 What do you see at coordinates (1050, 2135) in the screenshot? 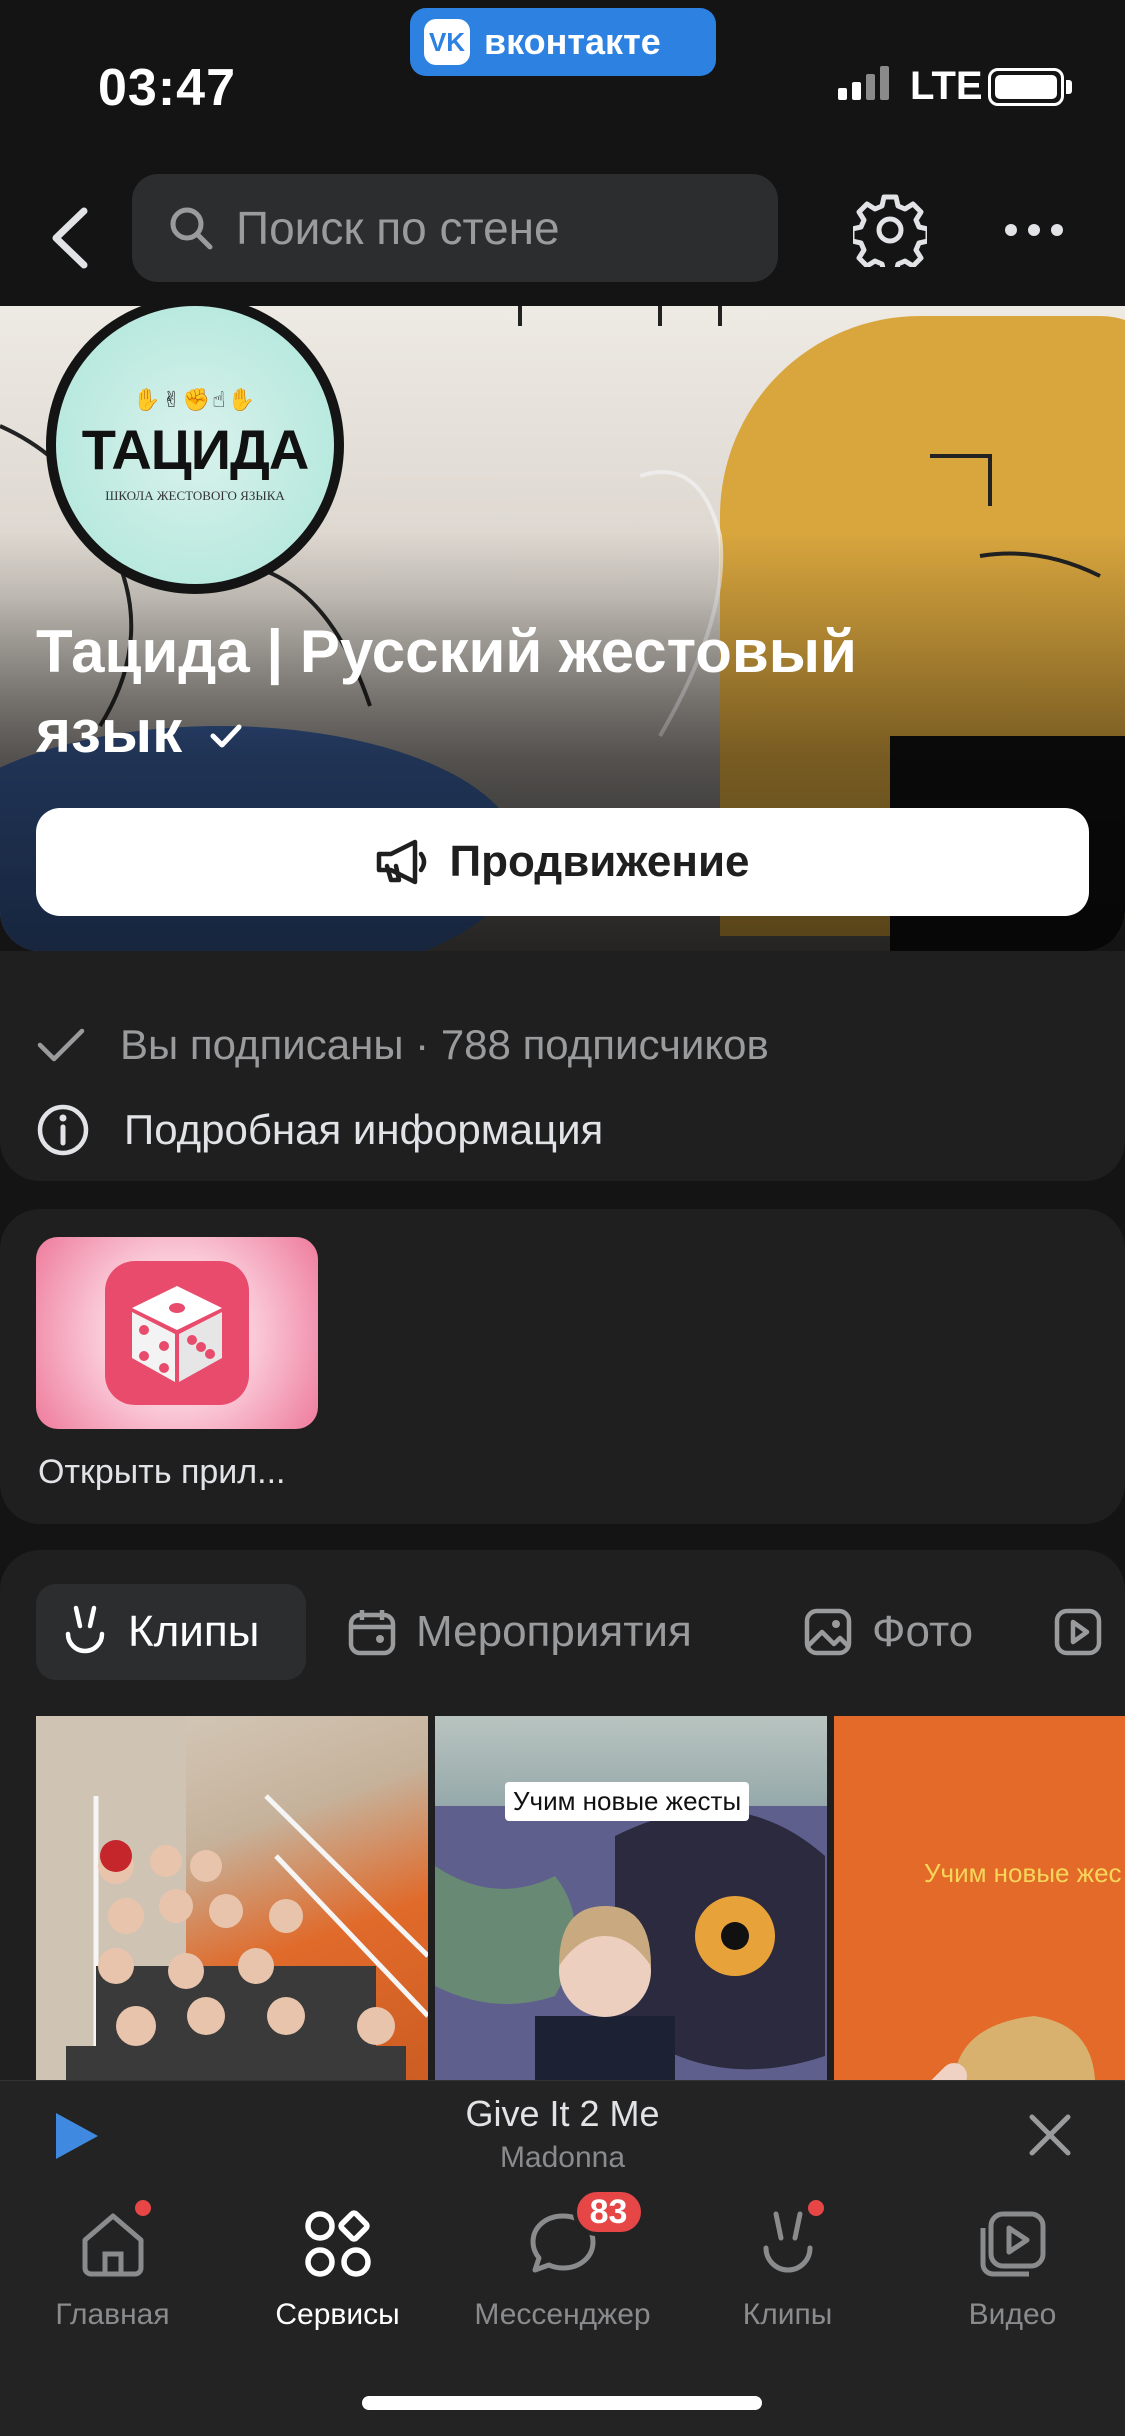
I see `close-icon` at bounding box center [1050, 2135].